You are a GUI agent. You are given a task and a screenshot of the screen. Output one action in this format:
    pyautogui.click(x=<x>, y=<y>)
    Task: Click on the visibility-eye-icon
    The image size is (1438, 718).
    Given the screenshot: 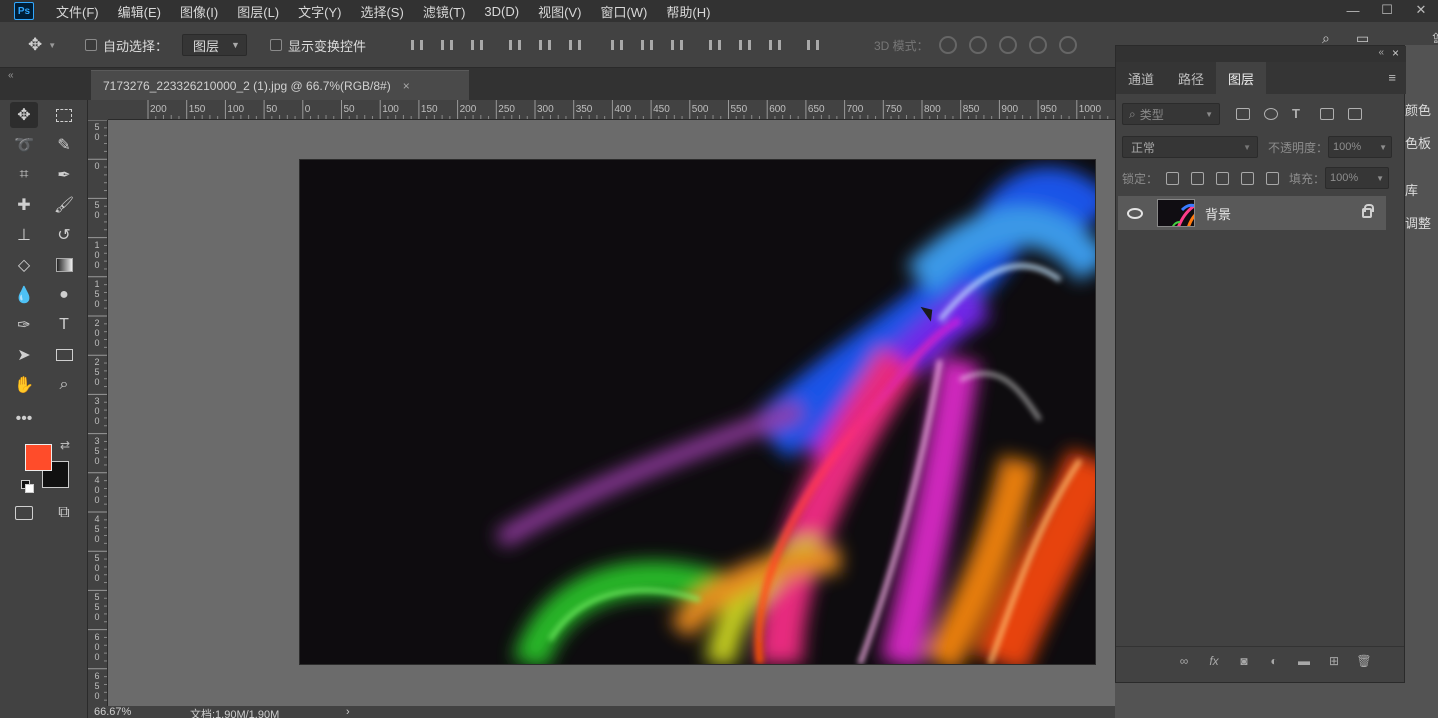 What is the action you would take?
    pyautogui.click(x=1135, y=213)
    